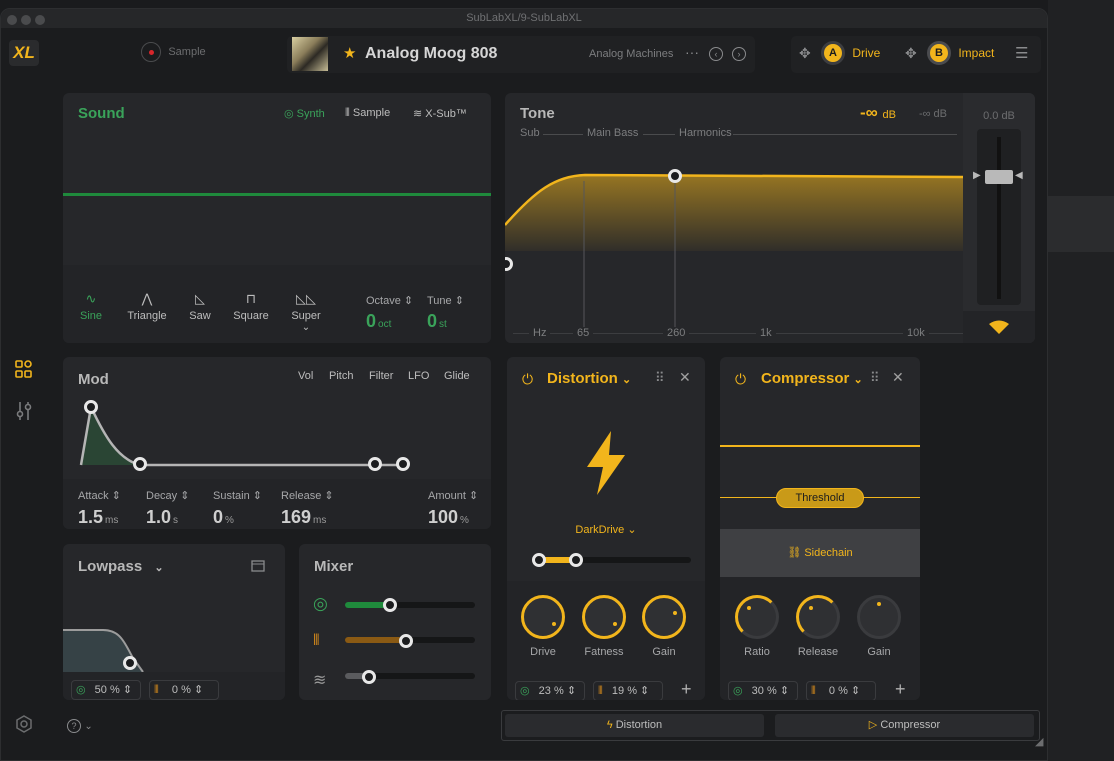  What do you see at coordinates (130, 663) in the screenshot?
I see `filter-cutoff-handle` at bounding box center [130, 663].